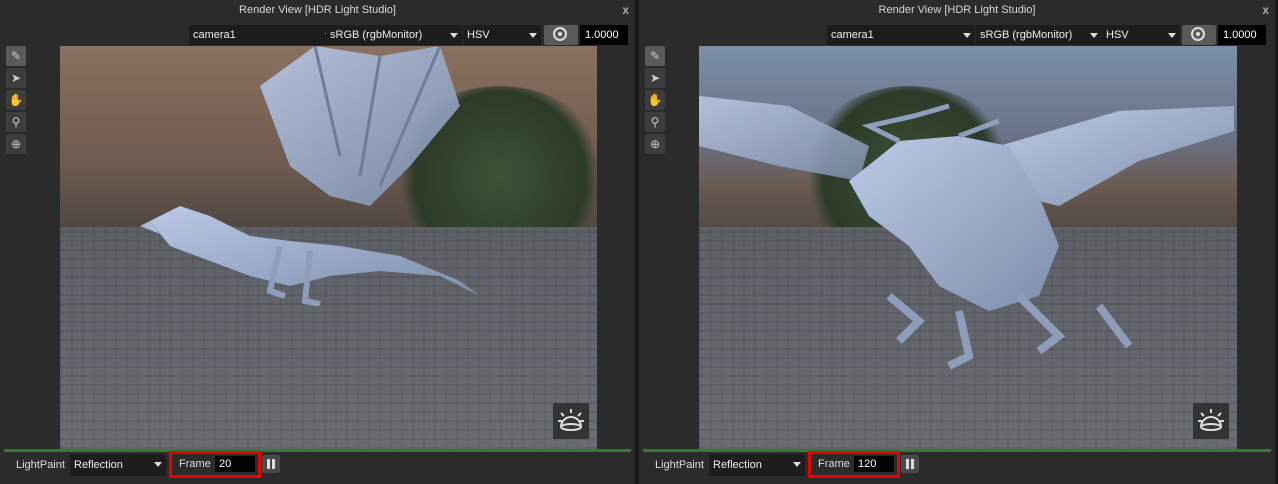 Image resolution: width=1278 pixels, height=484 pixels. What do you see at coordinates (317, 464) in the screenshot?
I see `bottom-bar: LightPaint Reflection Frame 20` at bounding box center [317, 464].